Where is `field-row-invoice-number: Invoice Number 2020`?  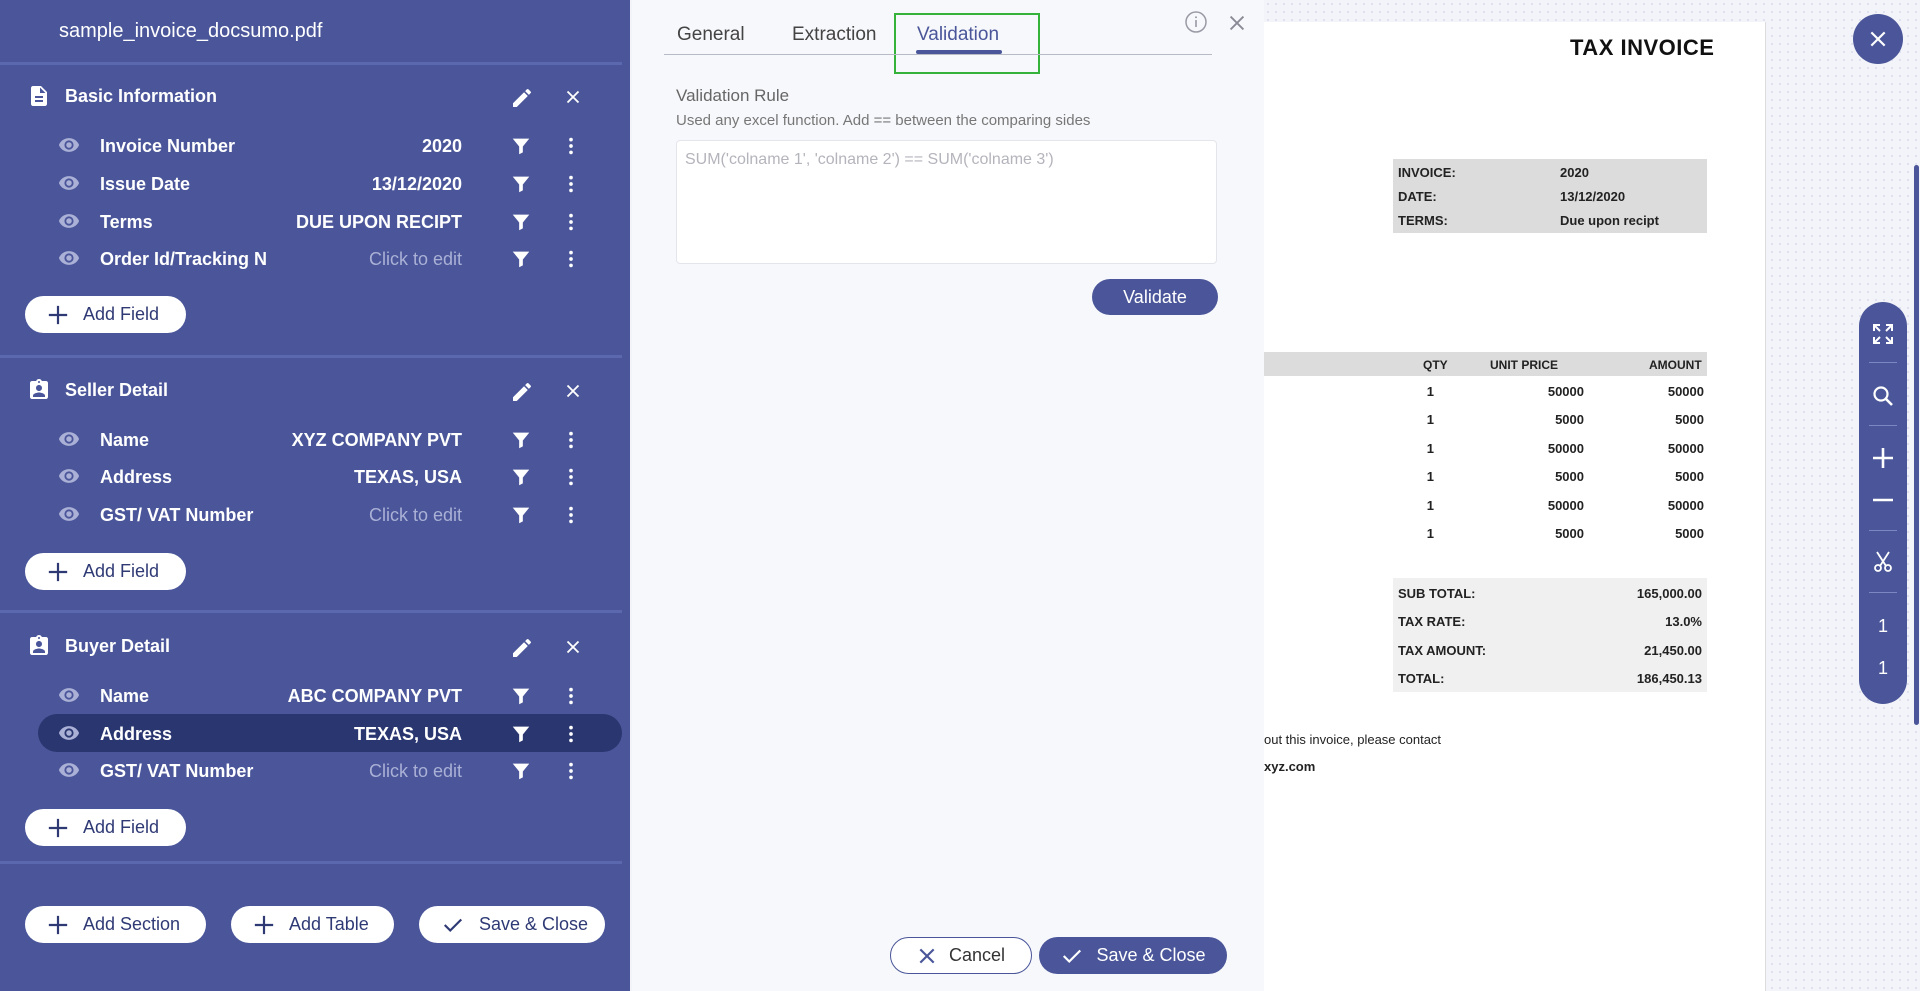 field-row-invoice-number: Invoice Number 2020 is located at coordinates (330, 145).